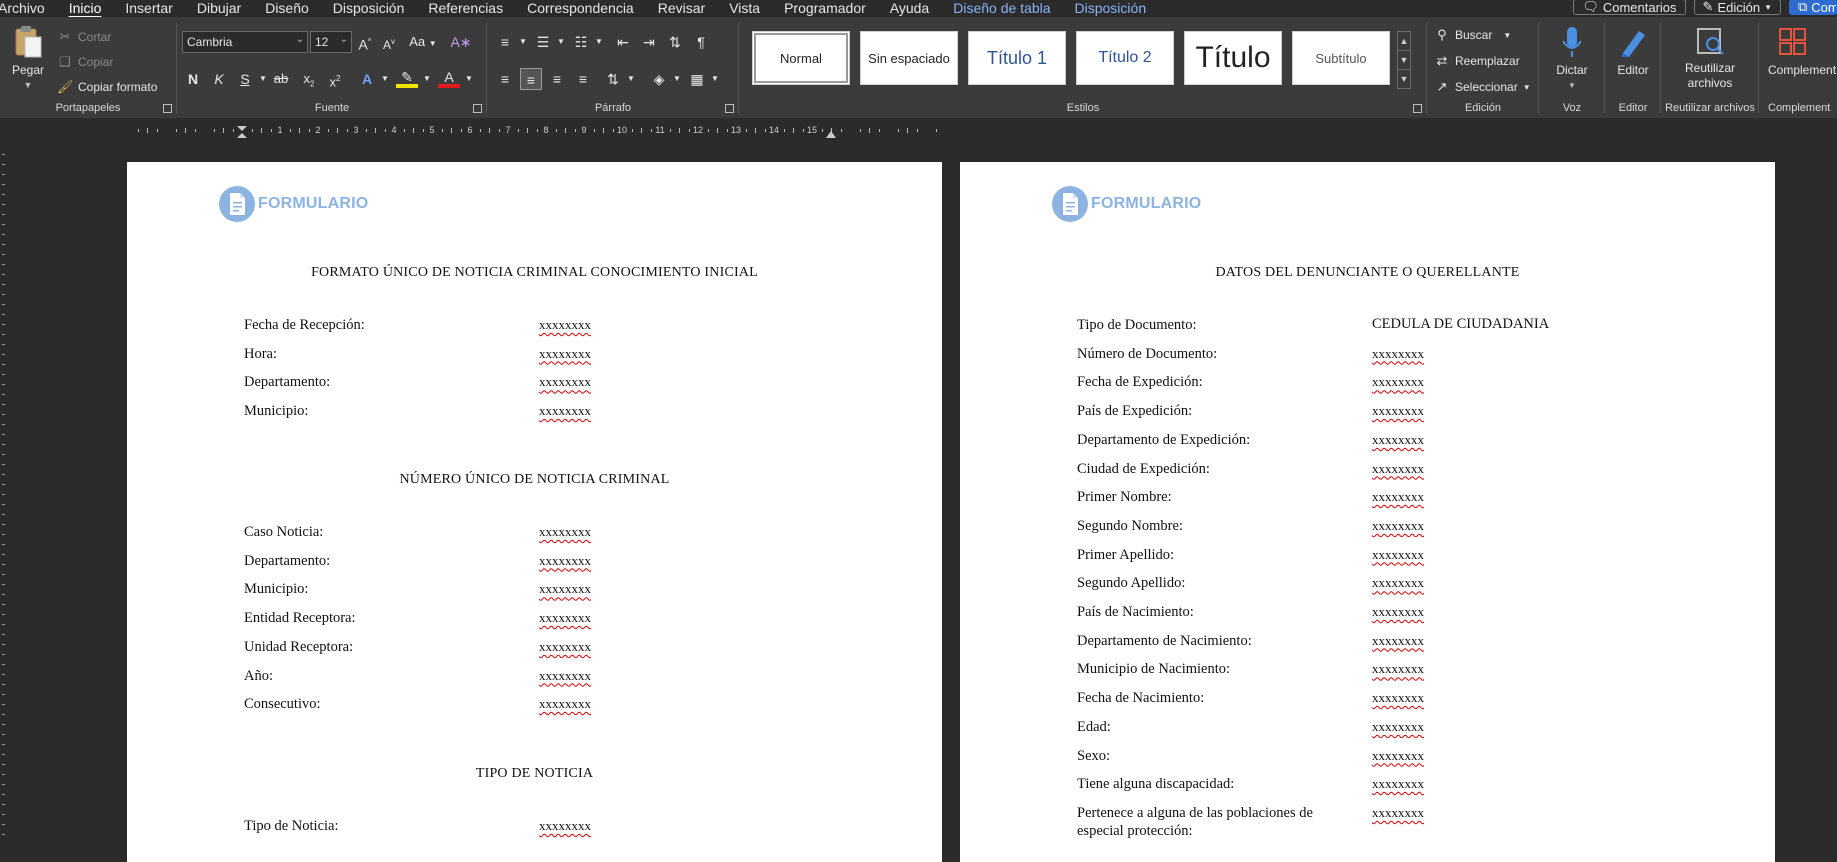 This screenshot has height=862, width=1837. What do you see at coordinates (1417, 108) in the screenshot?
I see `styles-launcher-icon` at bounding box center [1417, 108].